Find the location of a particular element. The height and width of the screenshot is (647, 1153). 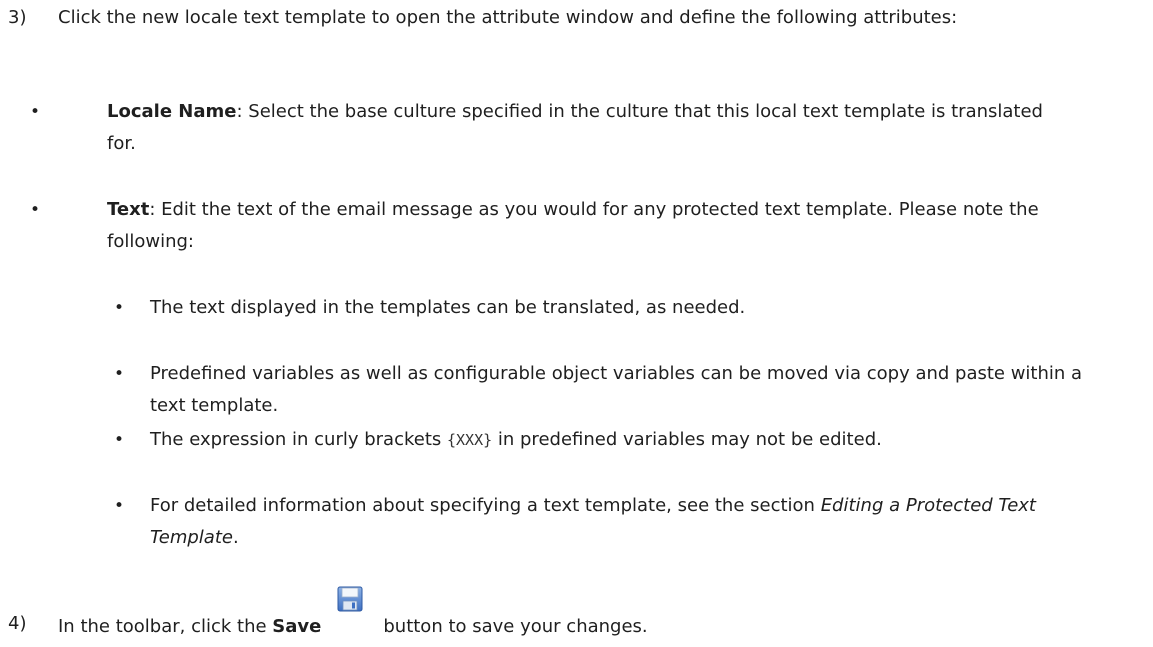

step-number: 4) is located at coordinates (17, 623).